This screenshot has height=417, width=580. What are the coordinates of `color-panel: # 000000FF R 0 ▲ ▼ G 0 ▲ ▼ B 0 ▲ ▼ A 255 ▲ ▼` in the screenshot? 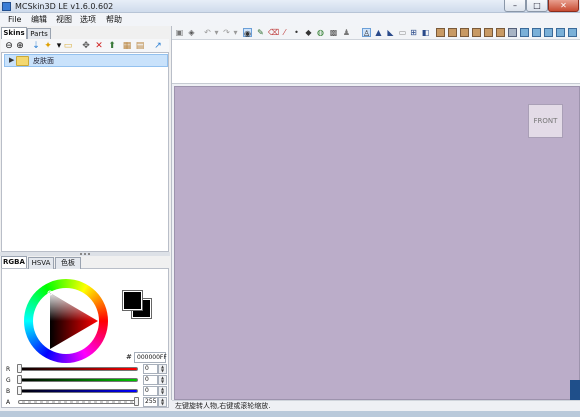 It's located at (85, 338).